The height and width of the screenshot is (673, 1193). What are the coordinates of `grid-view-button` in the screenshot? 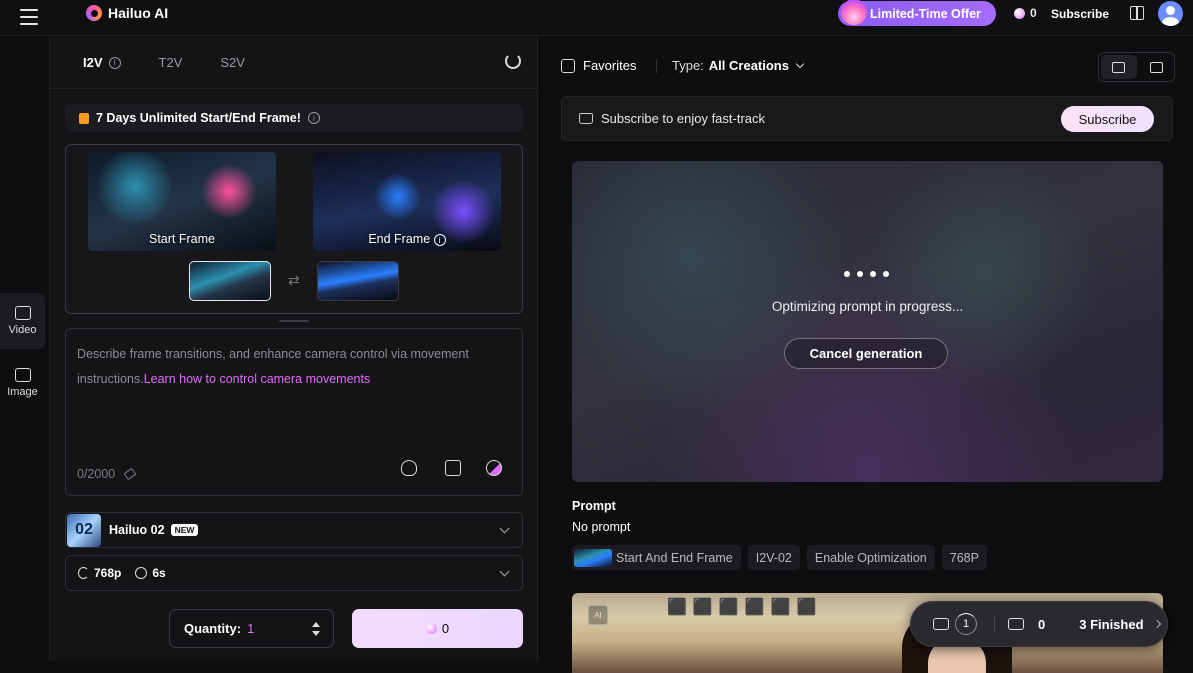 It's located at (1157, 67).